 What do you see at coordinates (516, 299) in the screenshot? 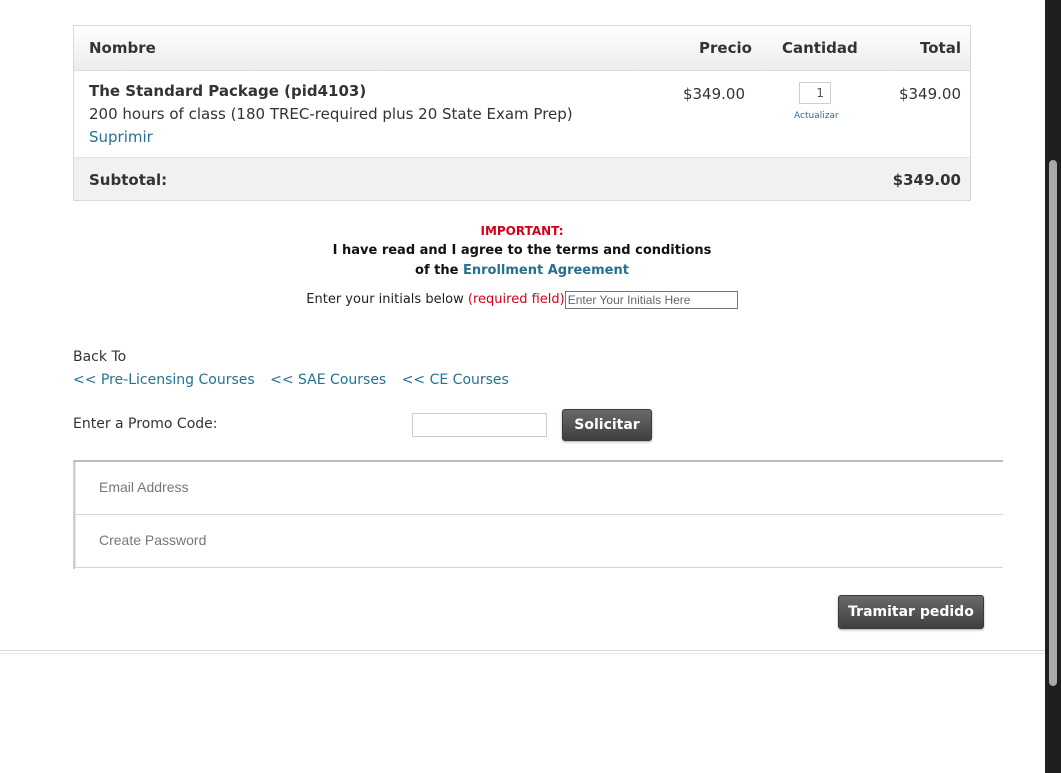
I see `required-field-label: (required field)` at bounding box center [516, 299].